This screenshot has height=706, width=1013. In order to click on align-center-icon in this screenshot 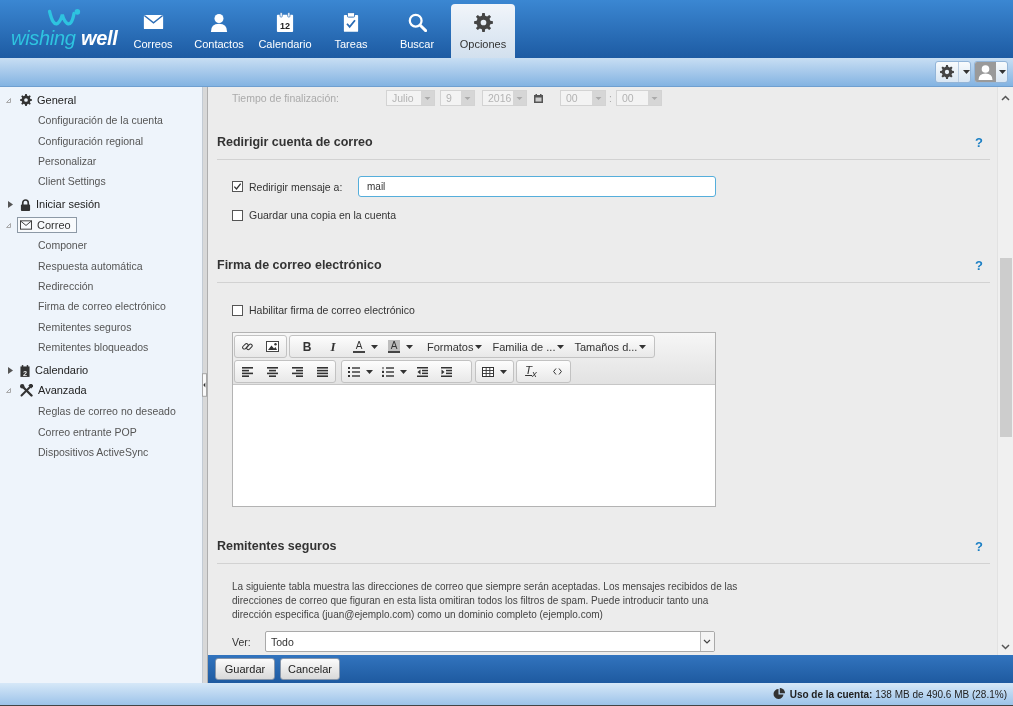, I will do `click(272, 371)`.